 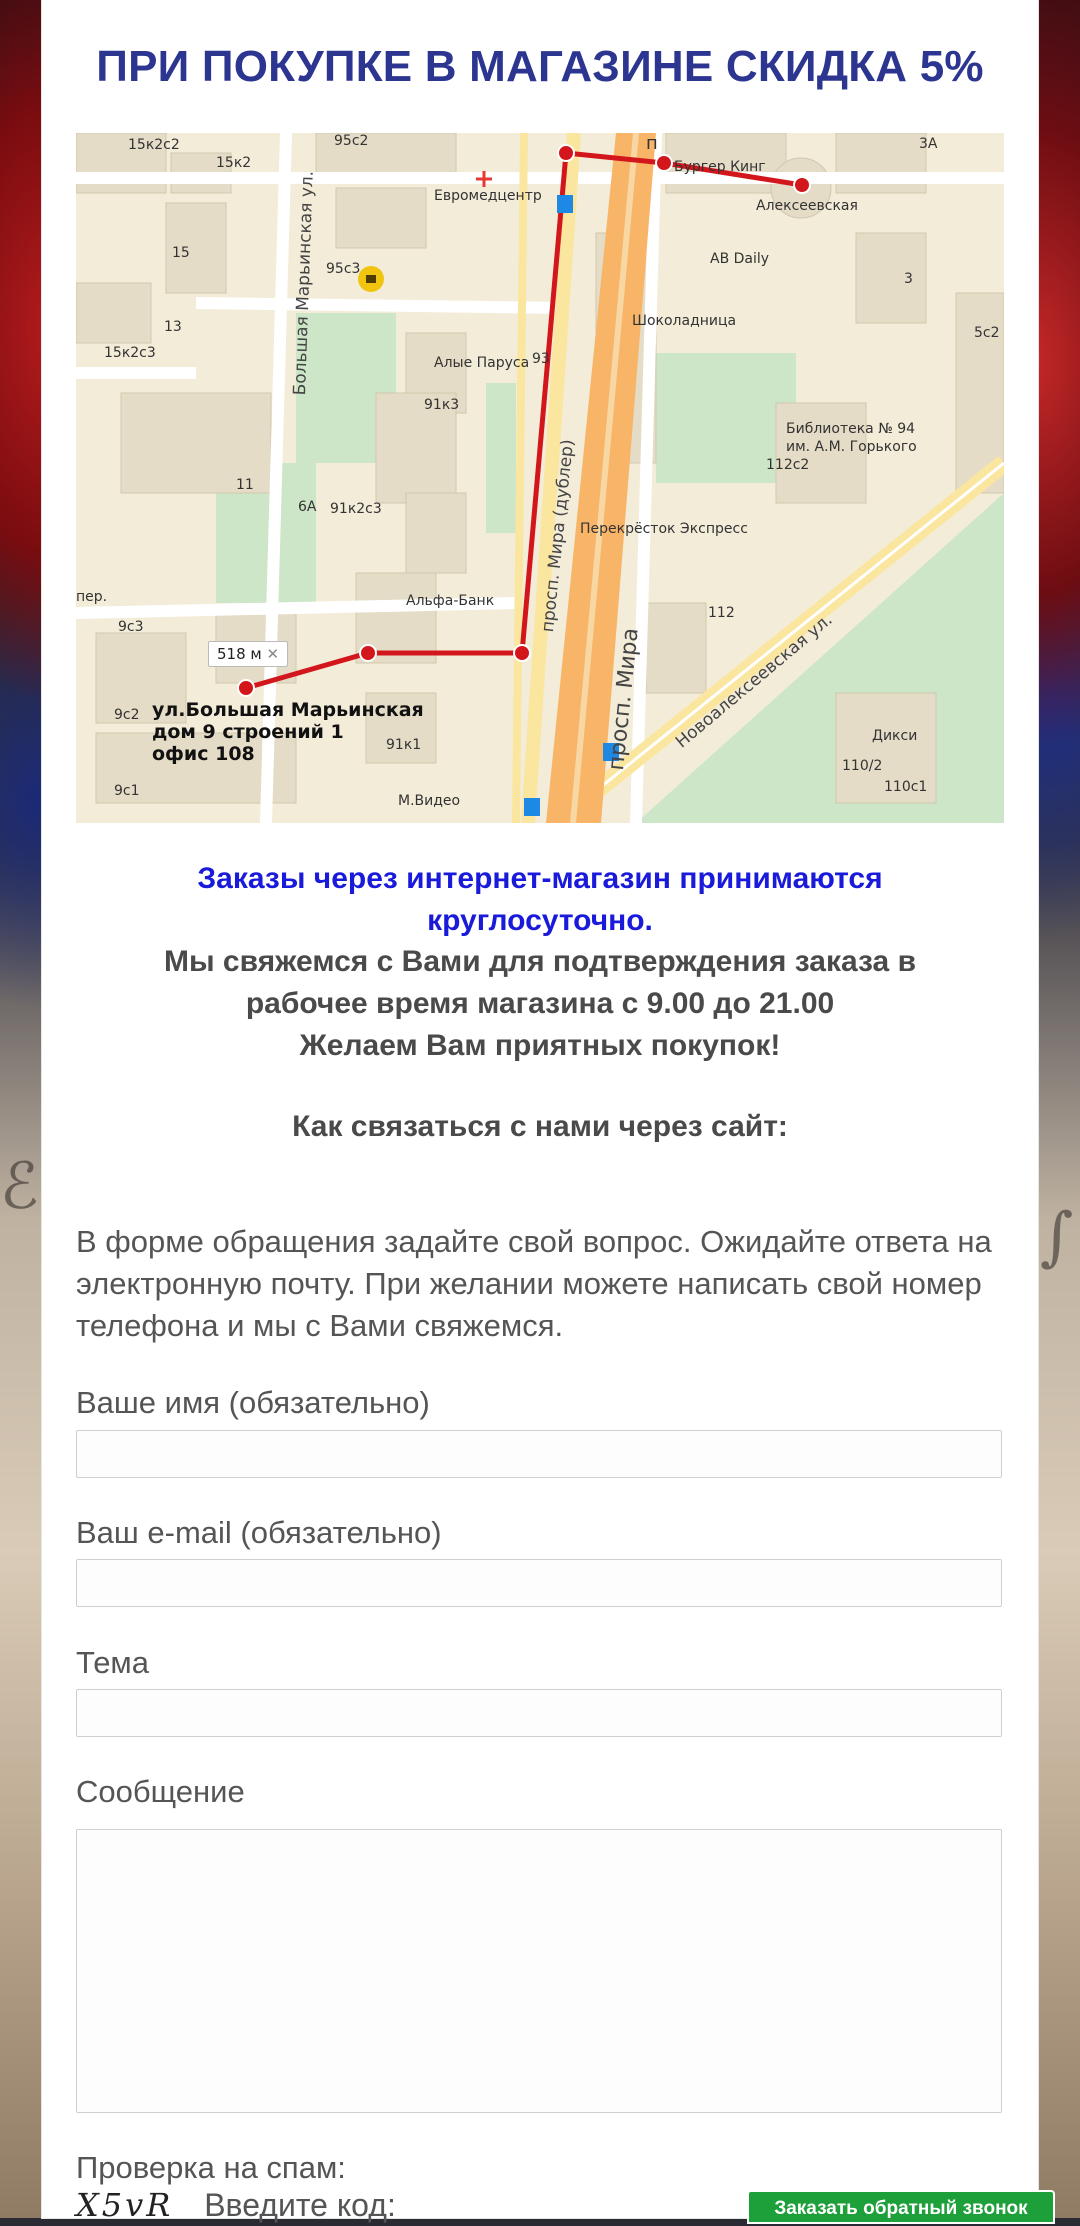 I want to click on map-label: Библиотека № 94, so click(x=851, y=429).